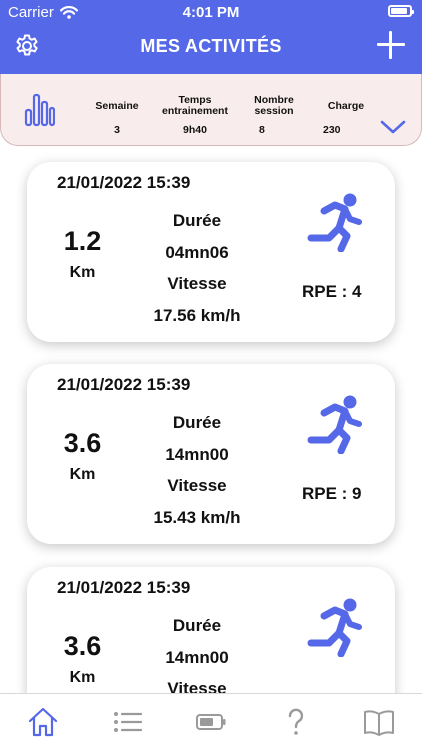  I want to click on book-icon, so click(379, 722).